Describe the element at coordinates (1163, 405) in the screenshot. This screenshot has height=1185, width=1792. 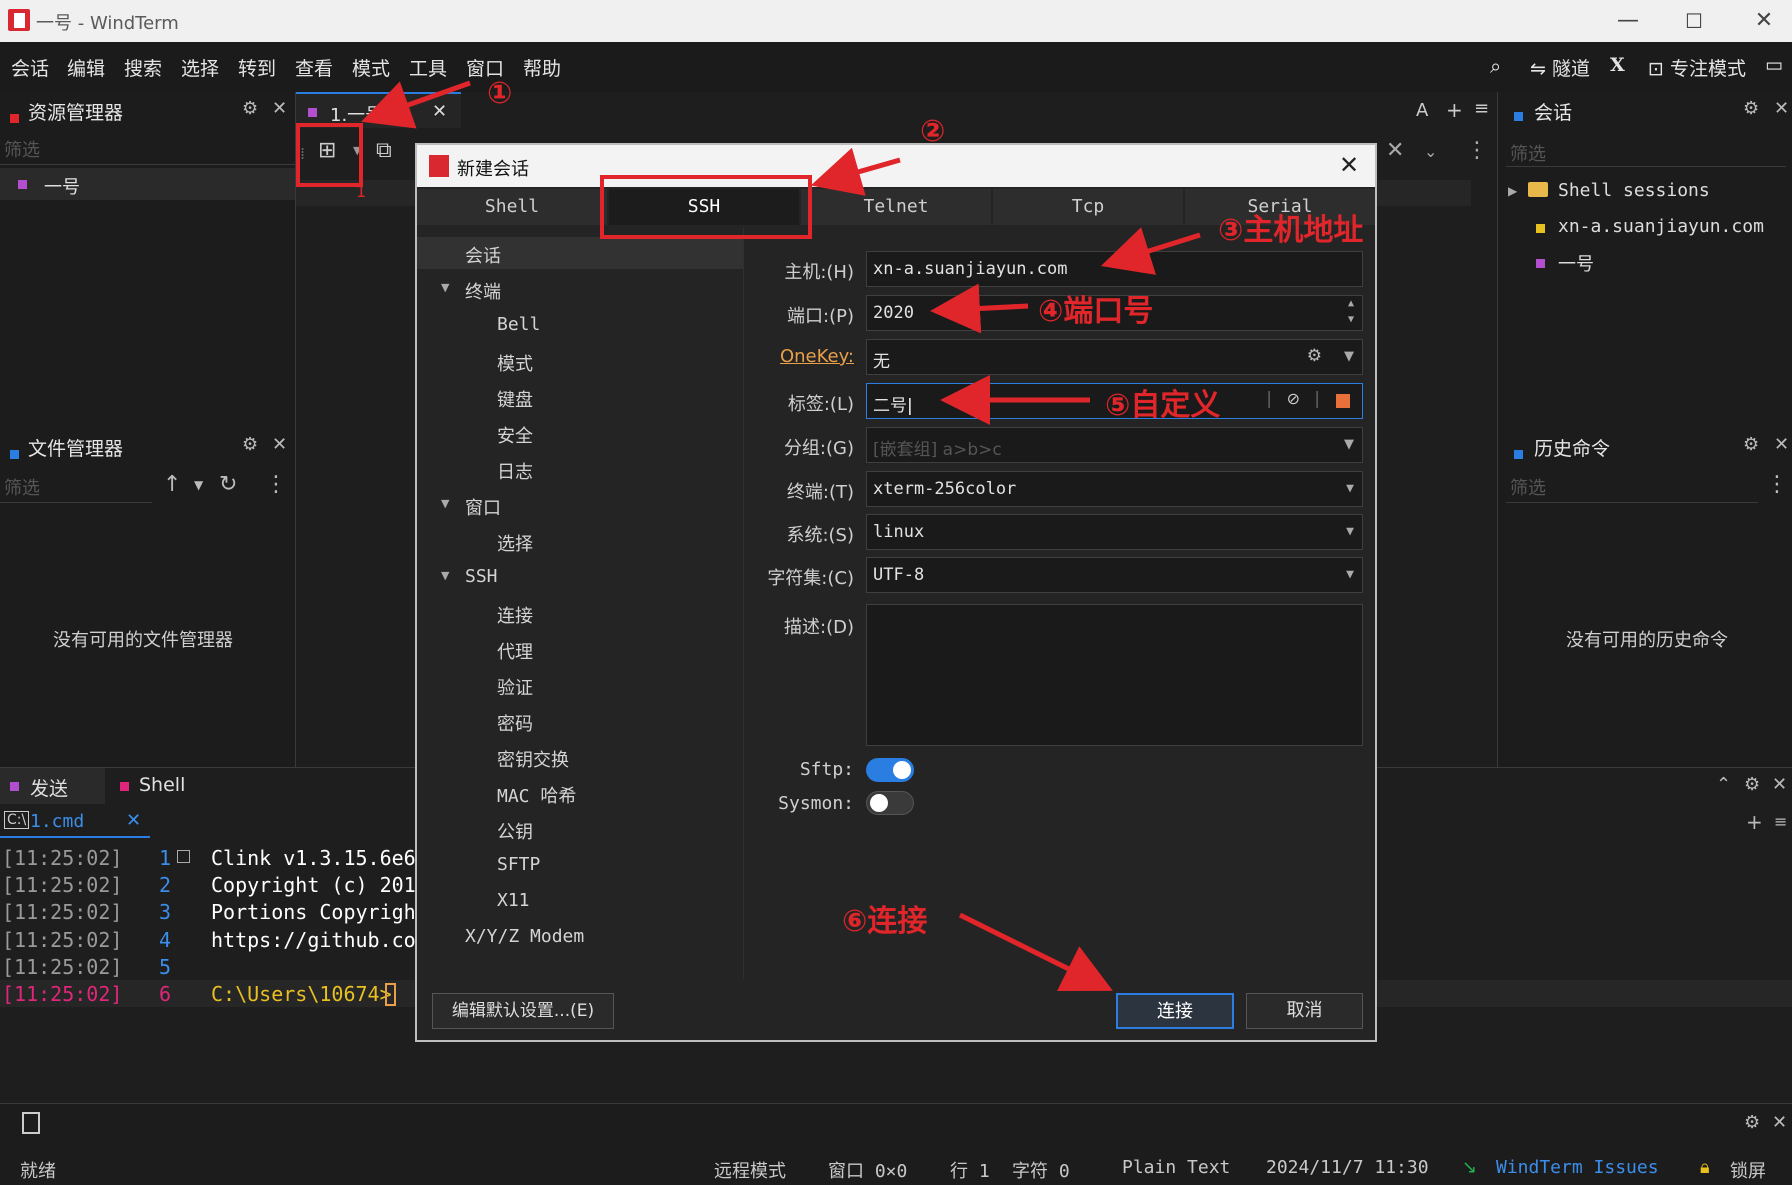
I see `annotation-step5: ⑤自定义` at that location.